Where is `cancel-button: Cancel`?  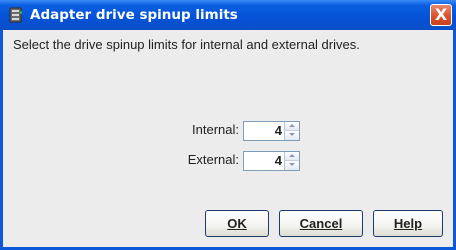 cancel-button: Cancel is located at coordinates (321, 223).